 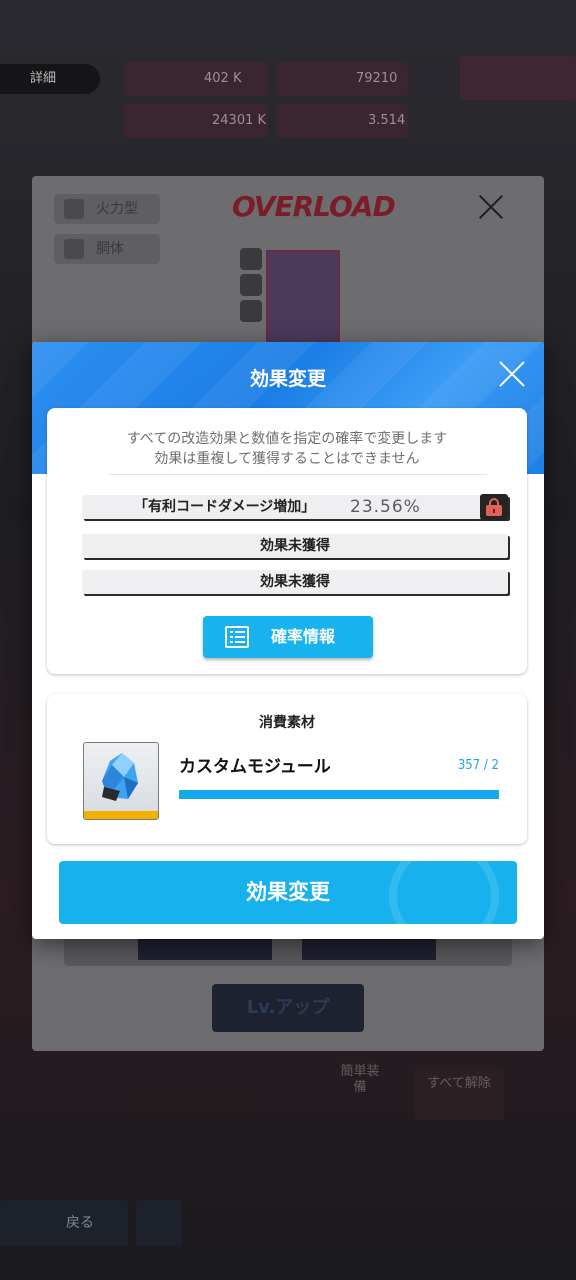 What do you see at coordinates (303, 636) in the screenshot?
I see `rate-info-label: 確率情報` at bounding box center [303, 636].